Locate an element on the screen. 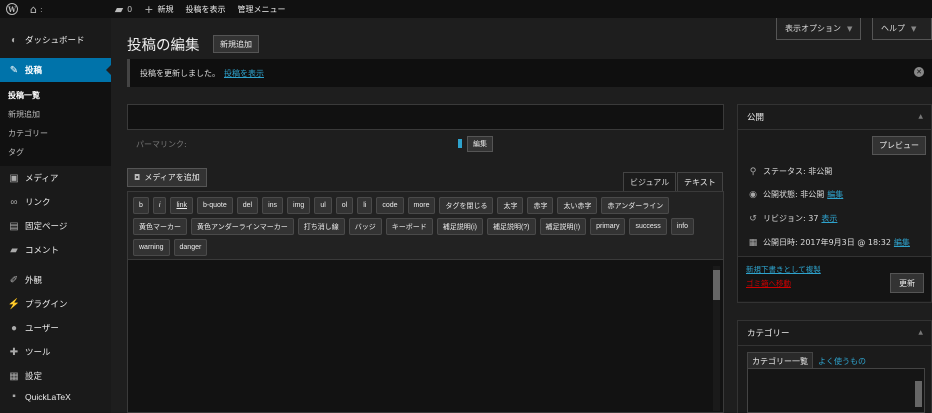 The height and width of the screenshot is (413, 932). category-checklist is located at coordinates (836, 390).